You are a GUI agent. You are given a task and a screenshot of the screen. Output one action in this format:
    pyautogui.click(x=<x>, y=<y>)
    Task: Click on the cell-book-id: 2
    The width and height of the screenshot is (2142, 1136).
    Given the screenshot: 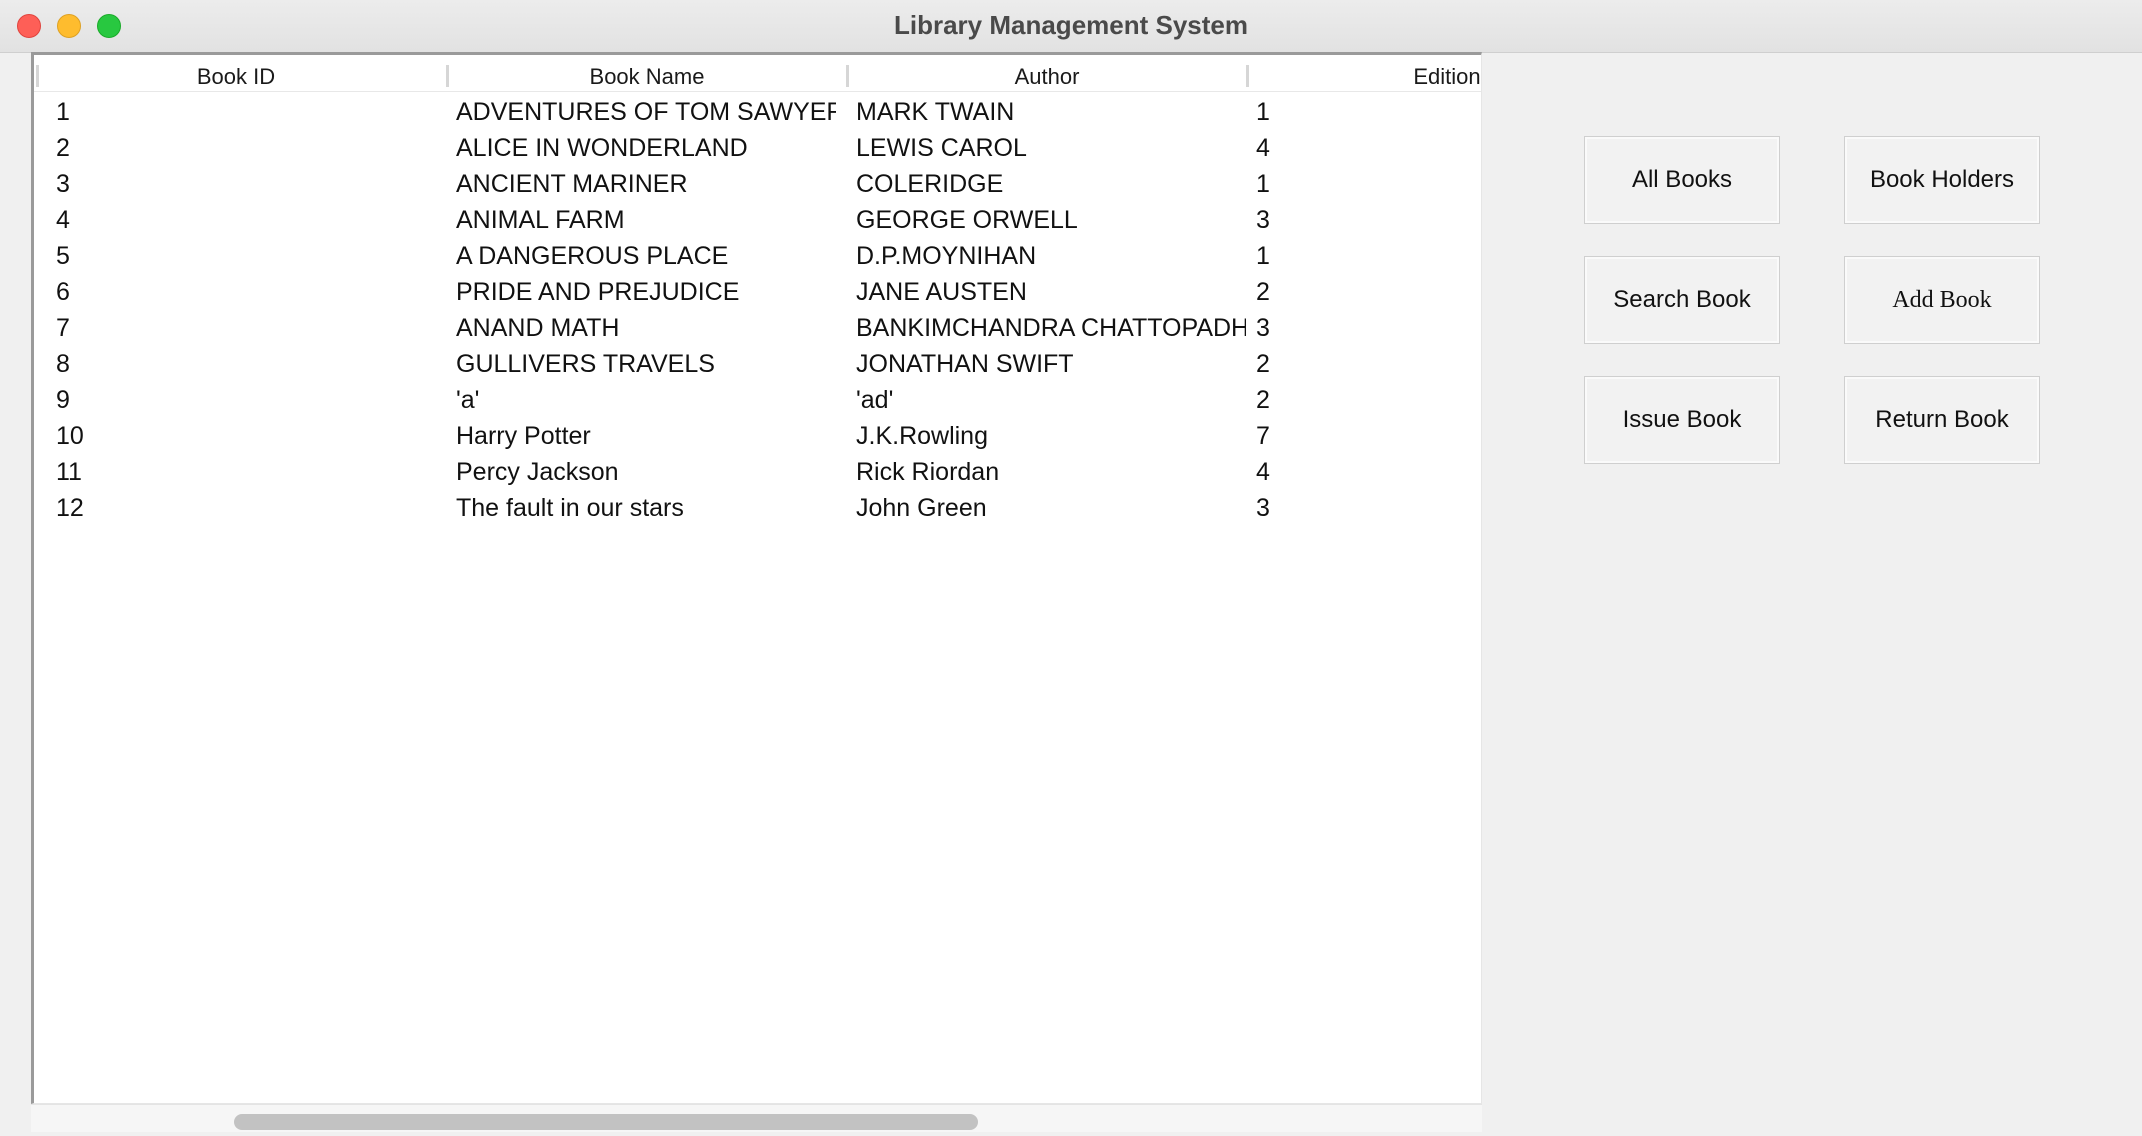 What is the action you would take?
    pyautogui.click(x=63, y=148)
    